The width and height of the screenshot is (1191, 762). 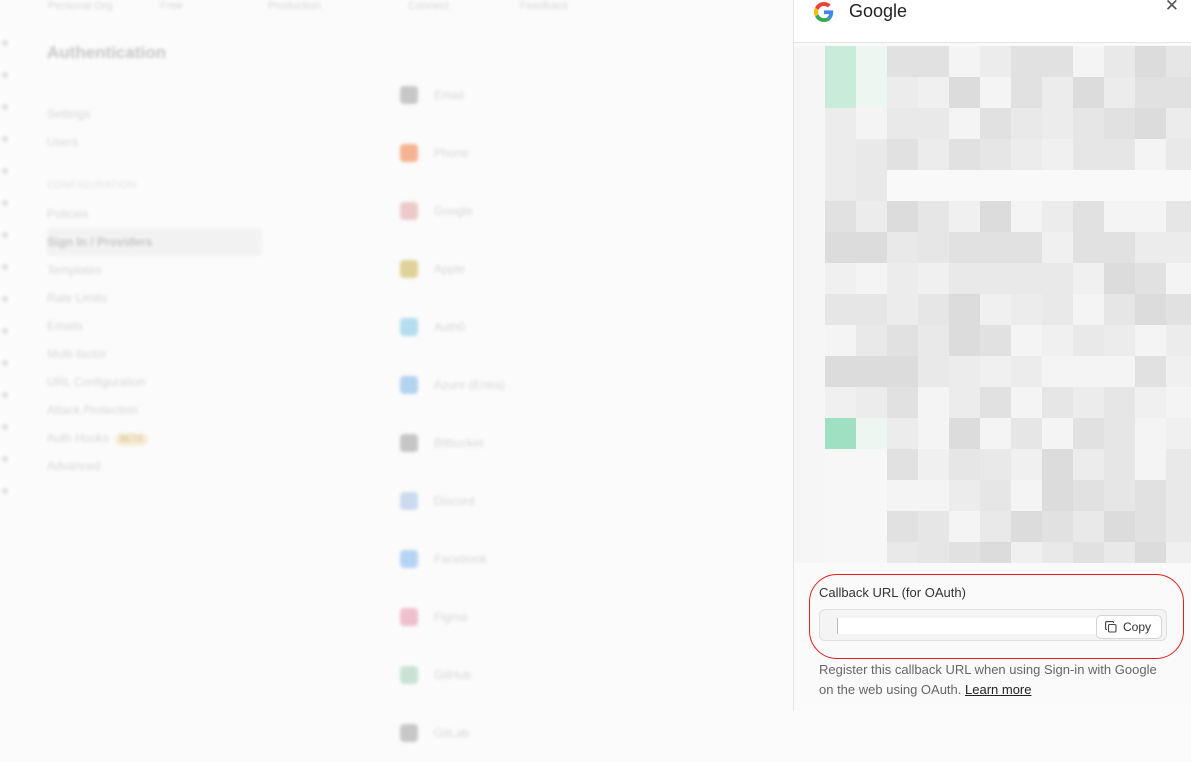 What do you see at coordinates (1172, 7) in the screenshot?
I see `close-icon: ✕` at bounding box center [1172, 7].